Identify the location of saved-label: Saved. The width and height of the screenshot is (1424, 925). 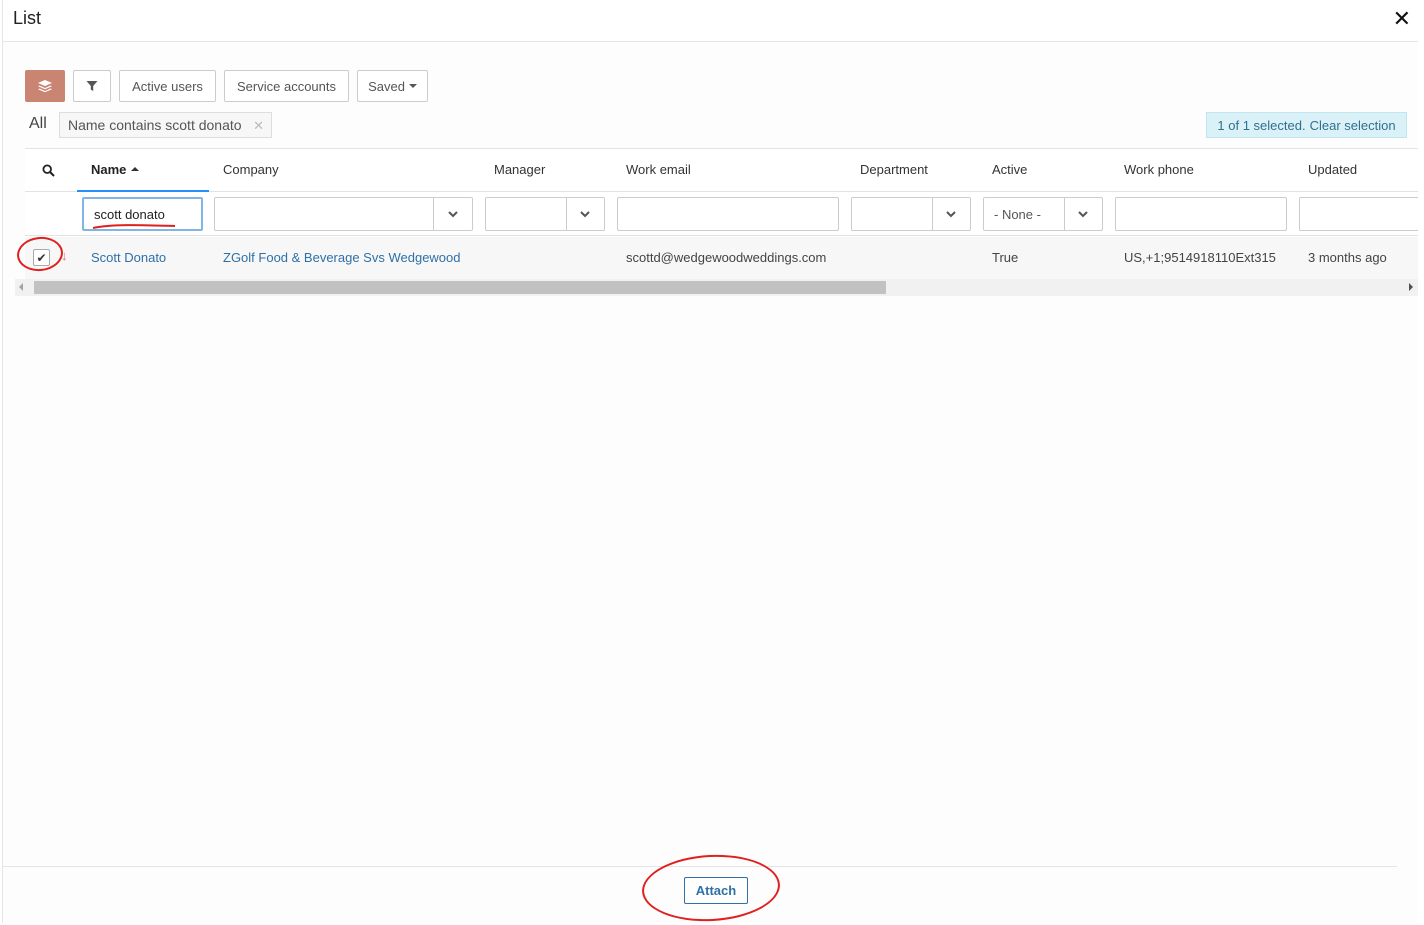
(386, 86).